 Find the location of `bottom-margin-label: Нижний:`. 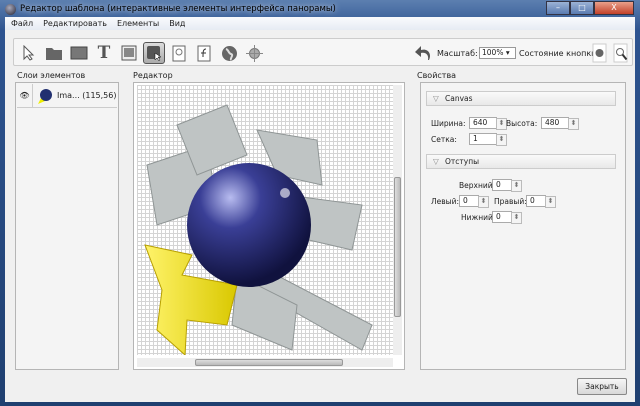

bottom-margin-label: Нижний: is located at coordinates (478, 217).